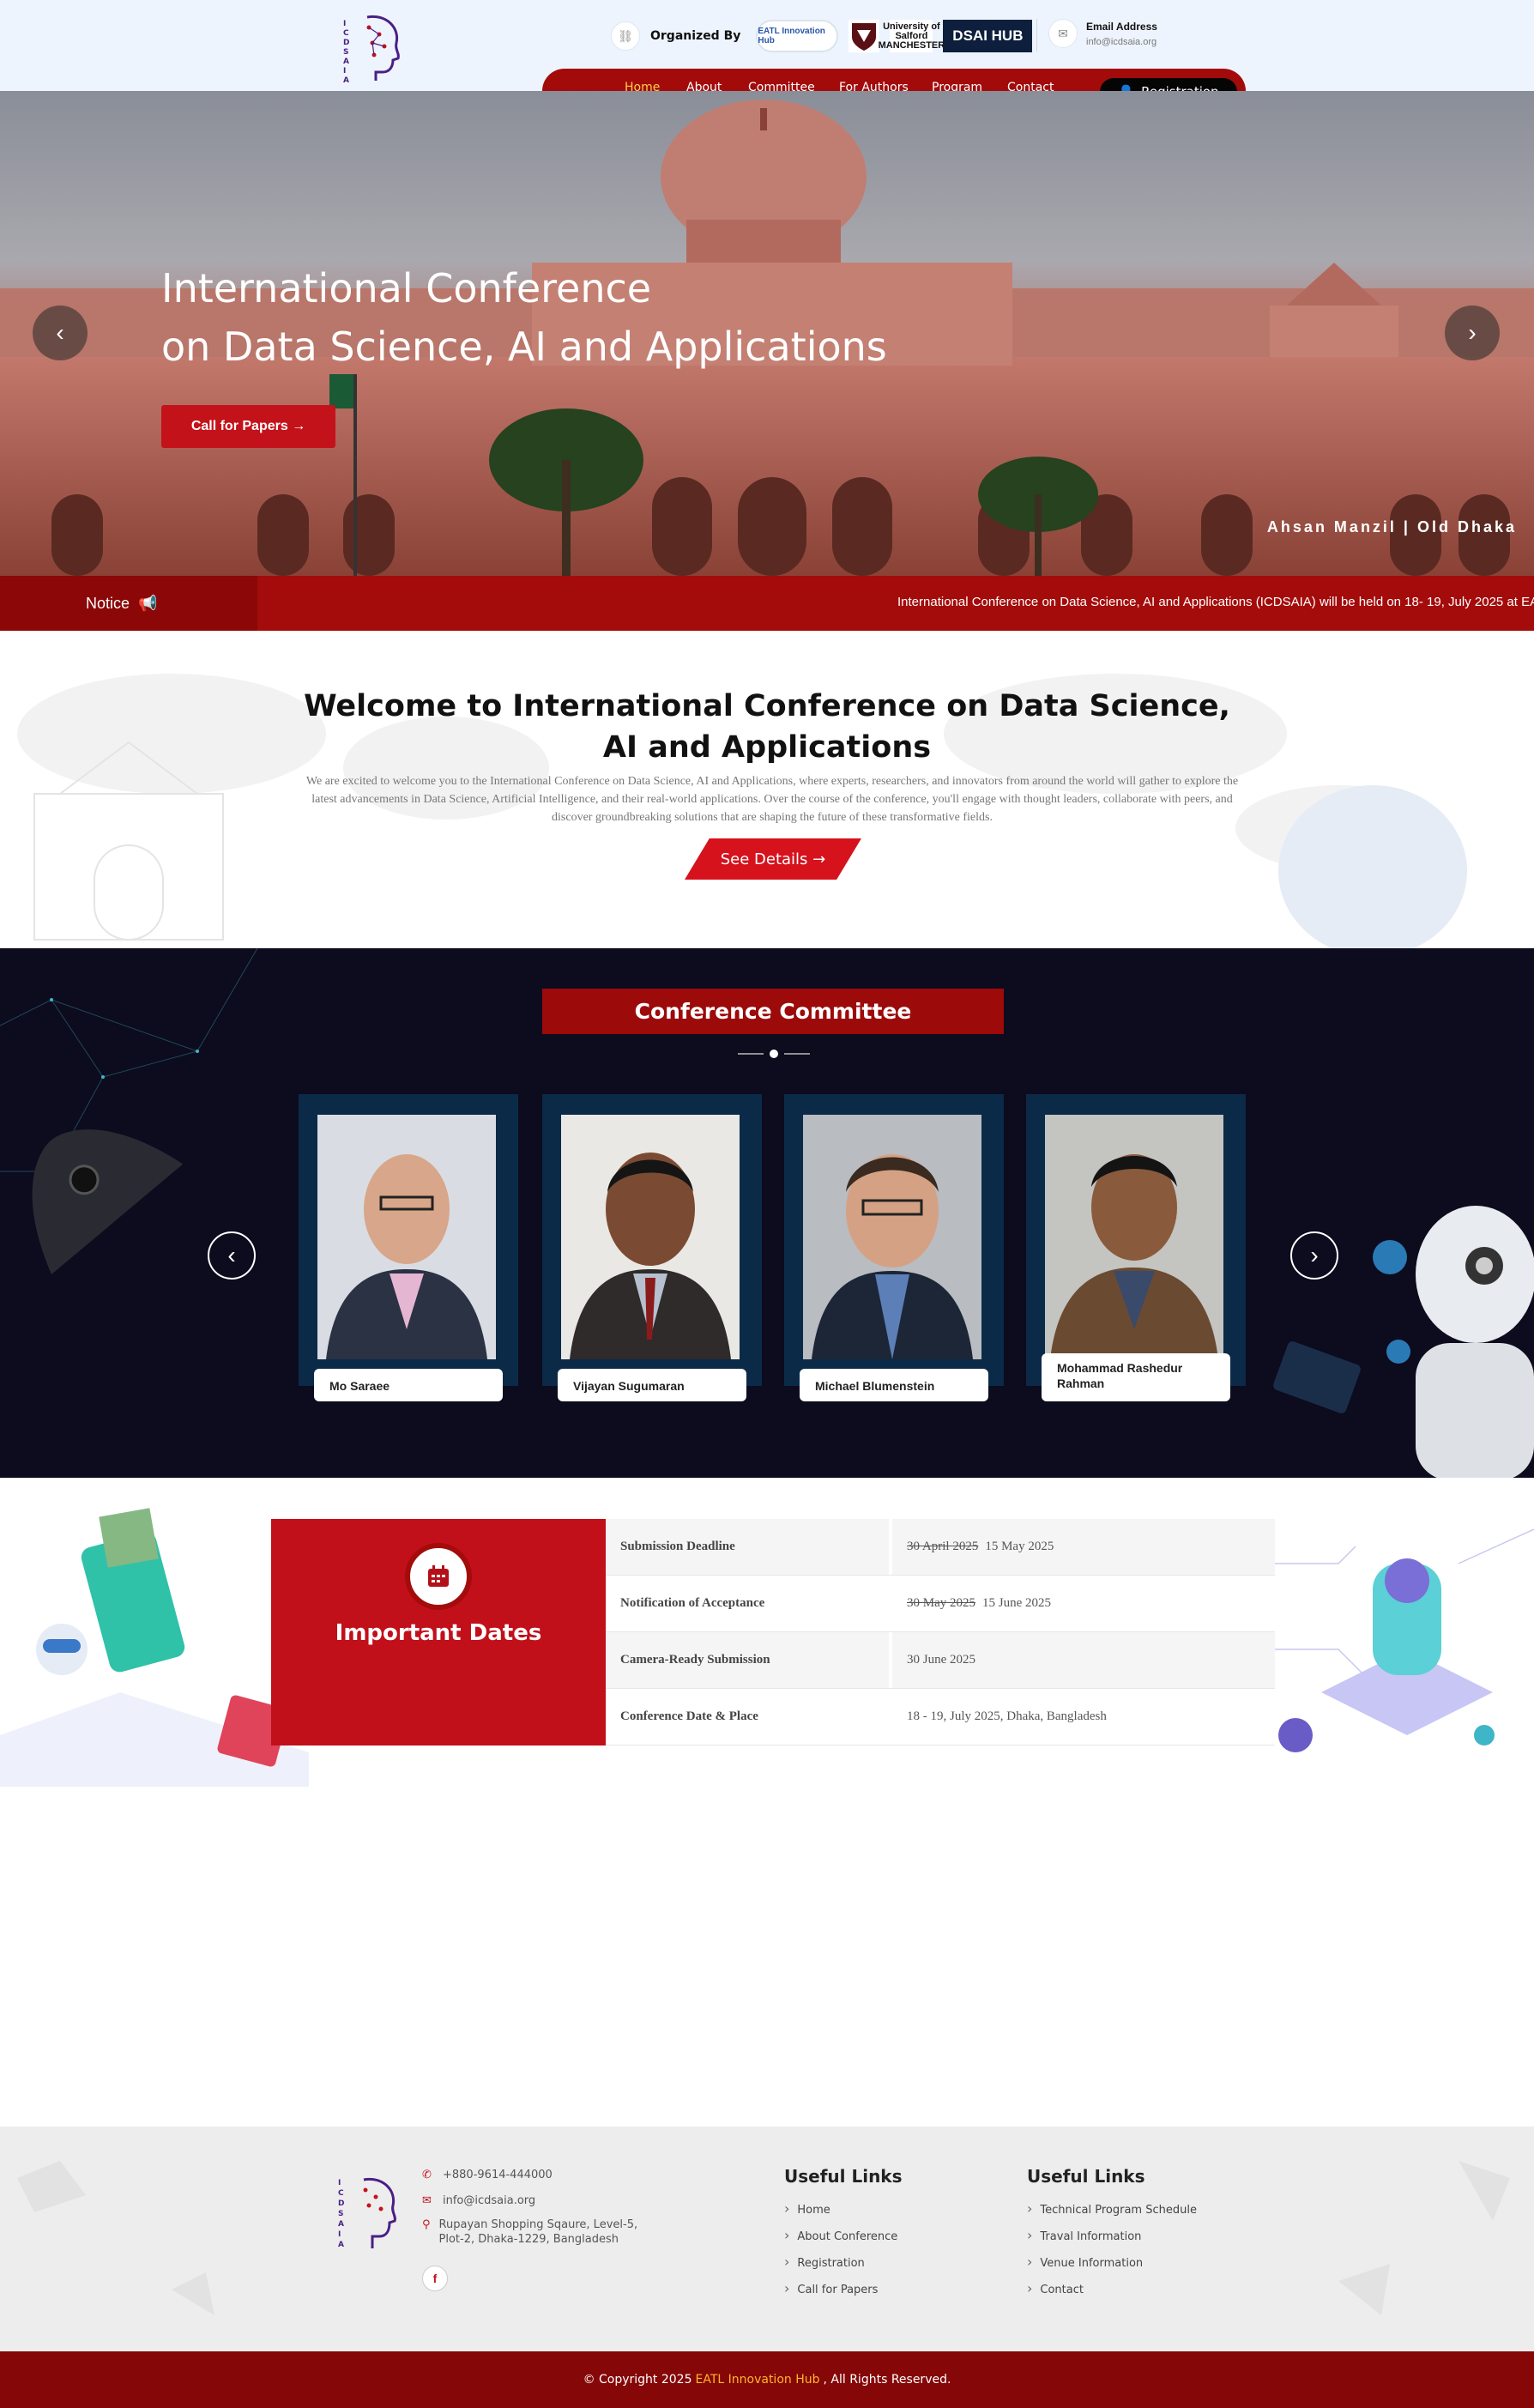 The width and height of the screenshot is (1534, 2408). I want to click on link-icon: ⛓, so click(625, 36).